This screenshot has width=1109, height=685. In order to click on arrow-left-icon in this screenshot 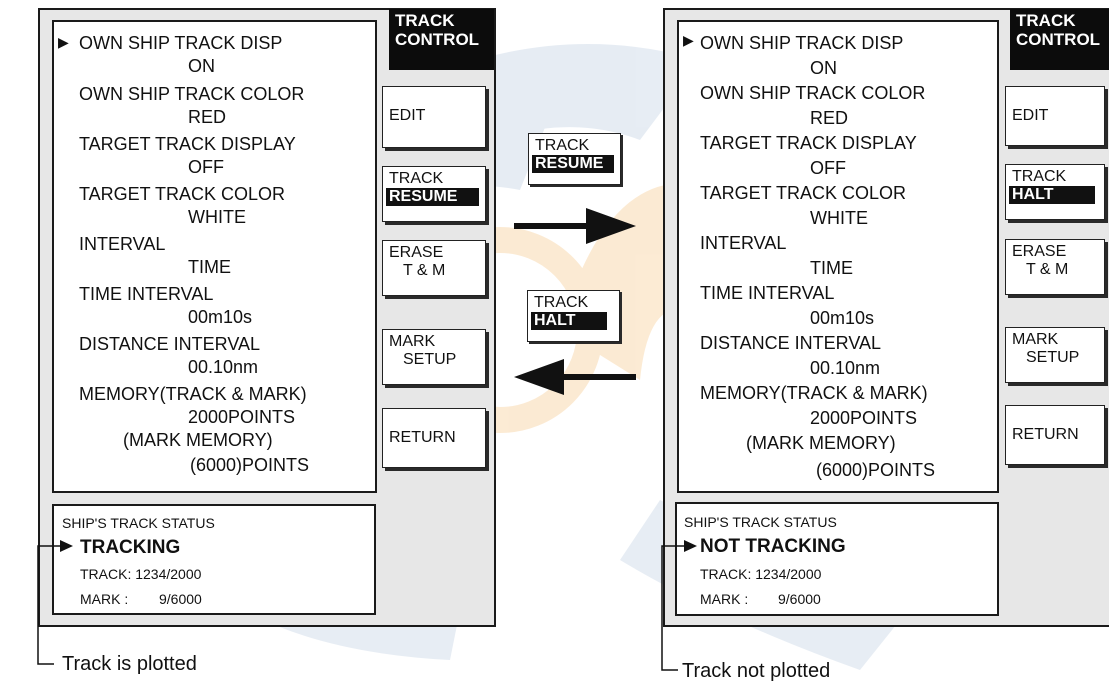, I will do `click(539, 377)`.